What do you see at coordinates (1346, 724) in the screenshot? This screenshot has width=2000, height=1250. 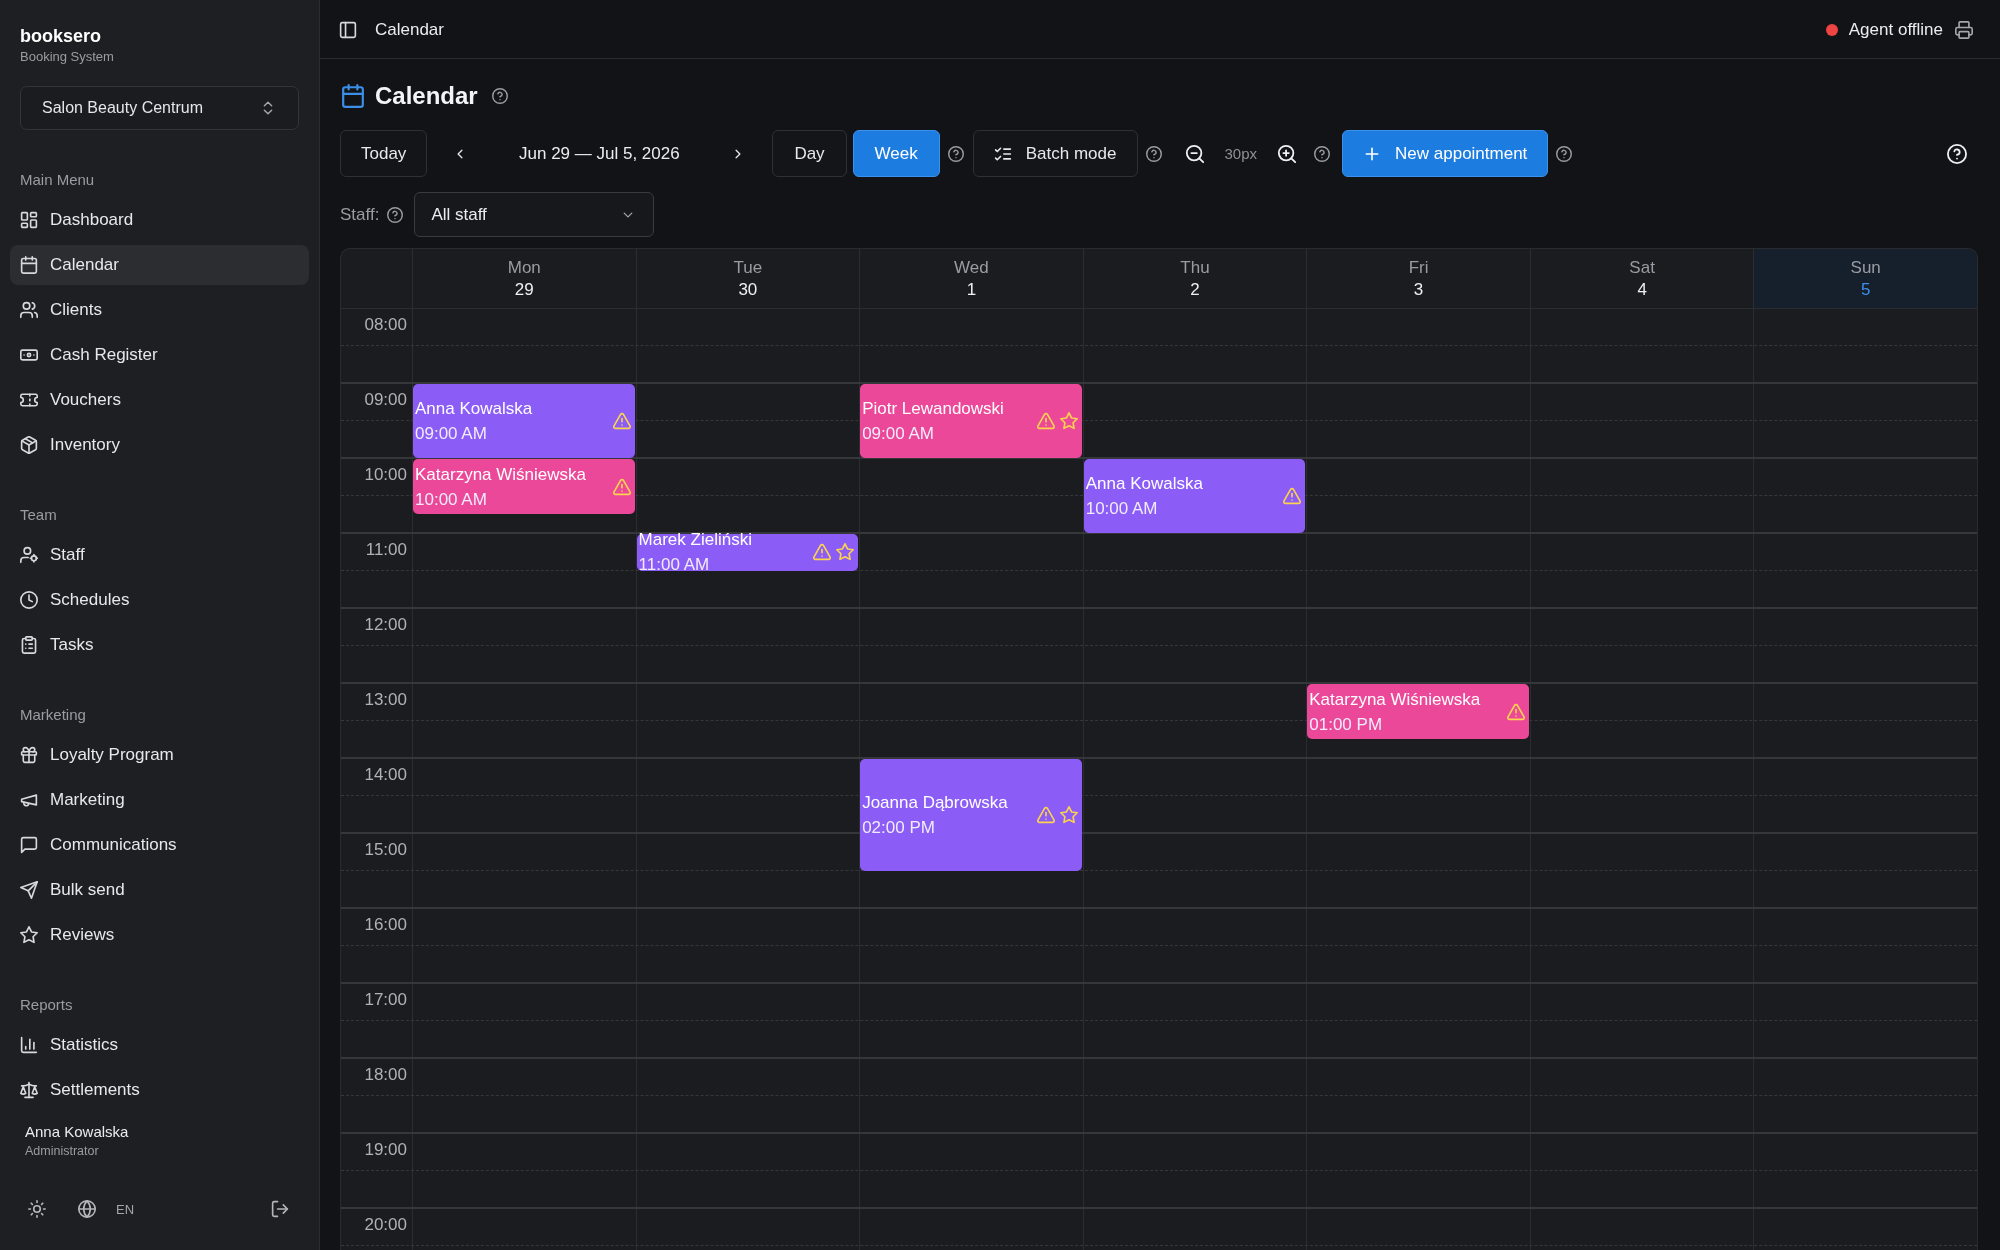 I see `appointment-time: 01:00 PM` at bounding box center [1346, 724].